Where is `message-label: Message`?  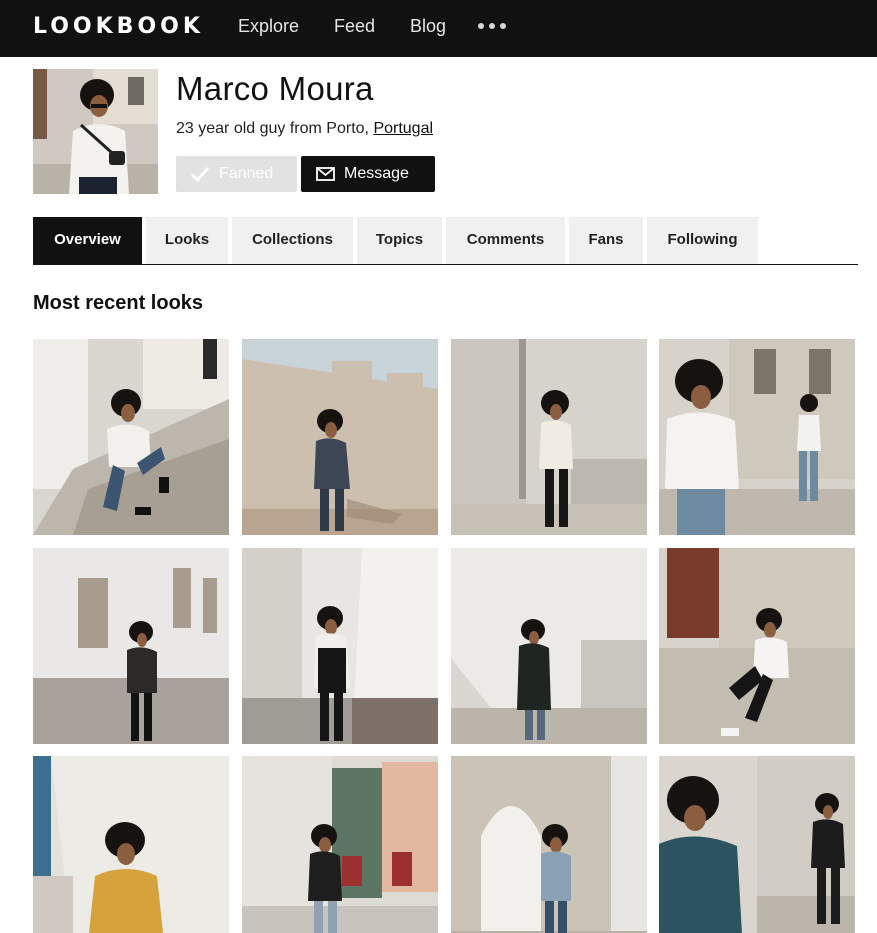 message-label: Message is located at coordinates (376, 173).